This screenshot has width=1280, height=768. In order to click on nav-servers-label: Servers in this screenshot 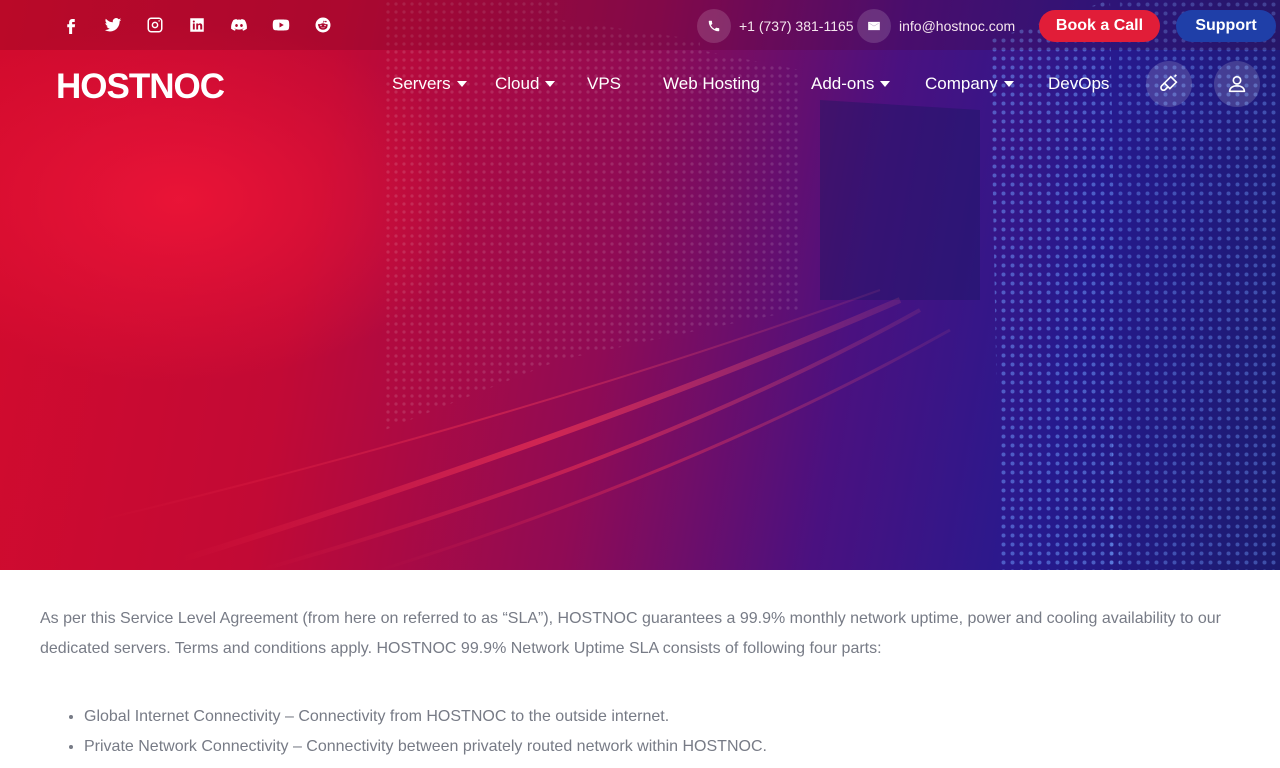, I will do `click(421, 83)`.